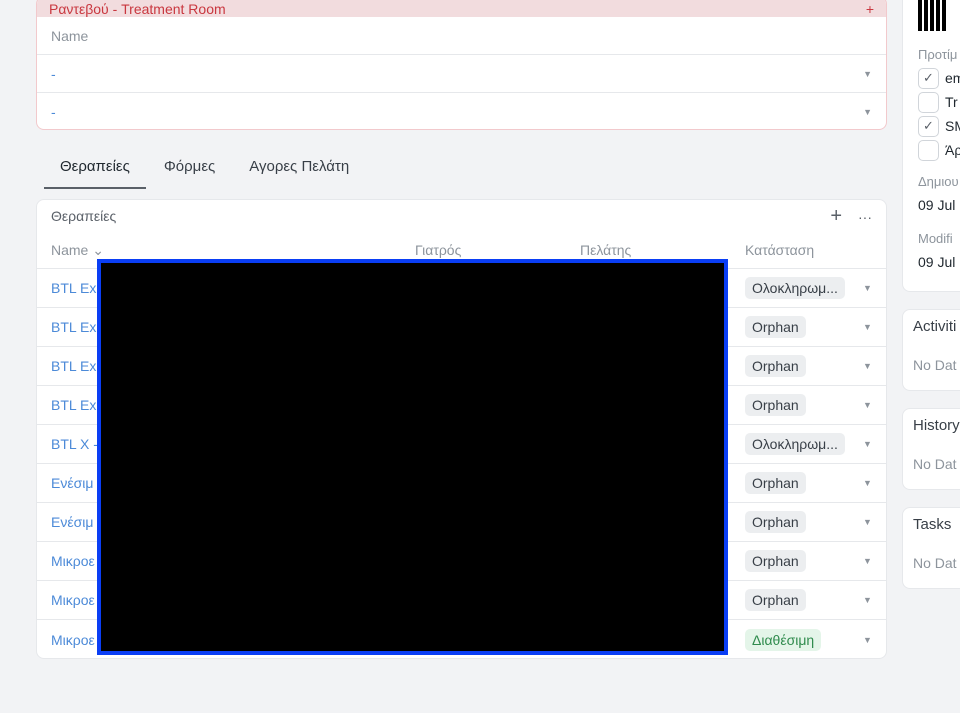  I want to click on card-title: Activiti, so click(935, 326).